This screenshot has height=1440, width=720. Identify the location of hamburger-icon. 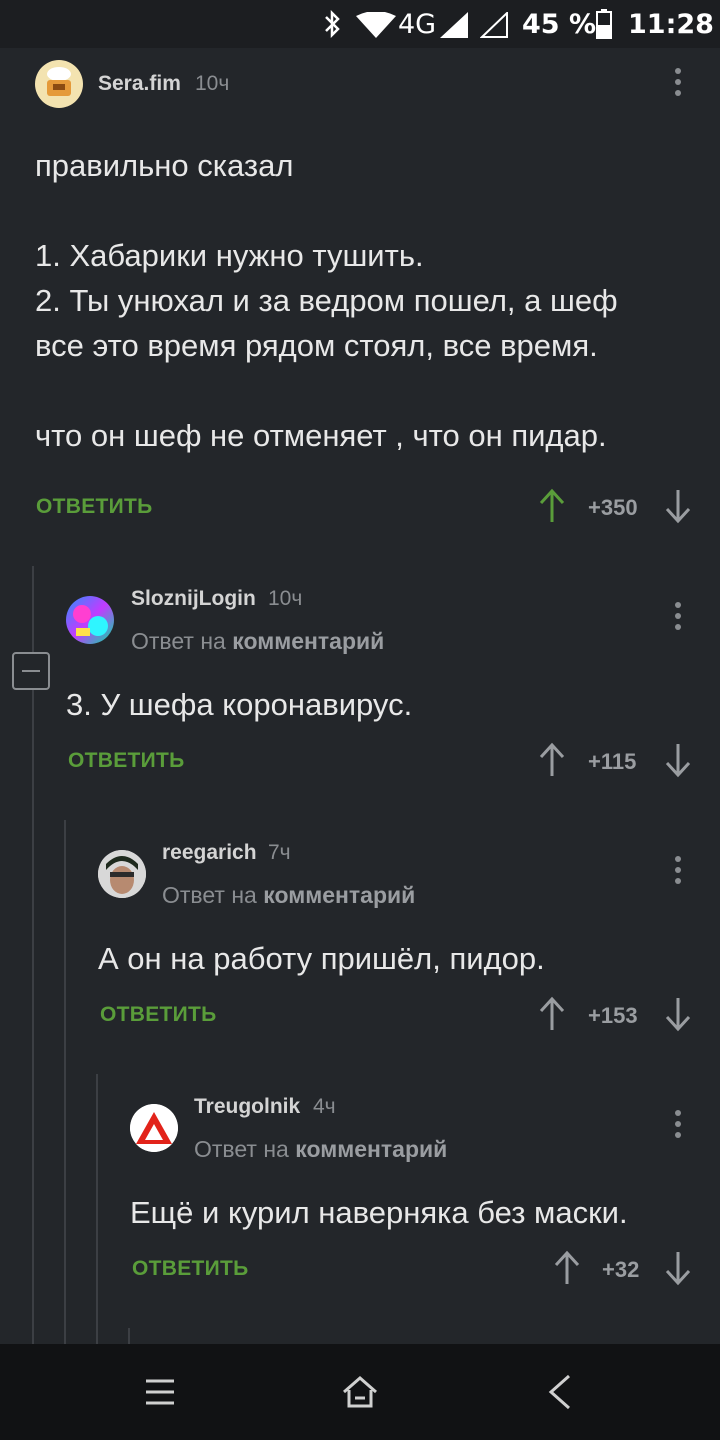
(160, 1392).